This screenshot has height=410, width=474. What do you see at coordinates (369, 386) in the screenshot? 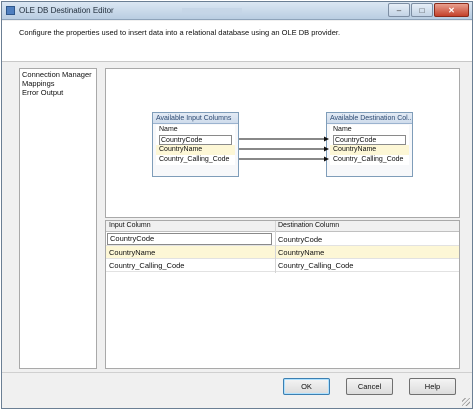
I see `cancel-button: Cancel` at bounding box center [369, 386].